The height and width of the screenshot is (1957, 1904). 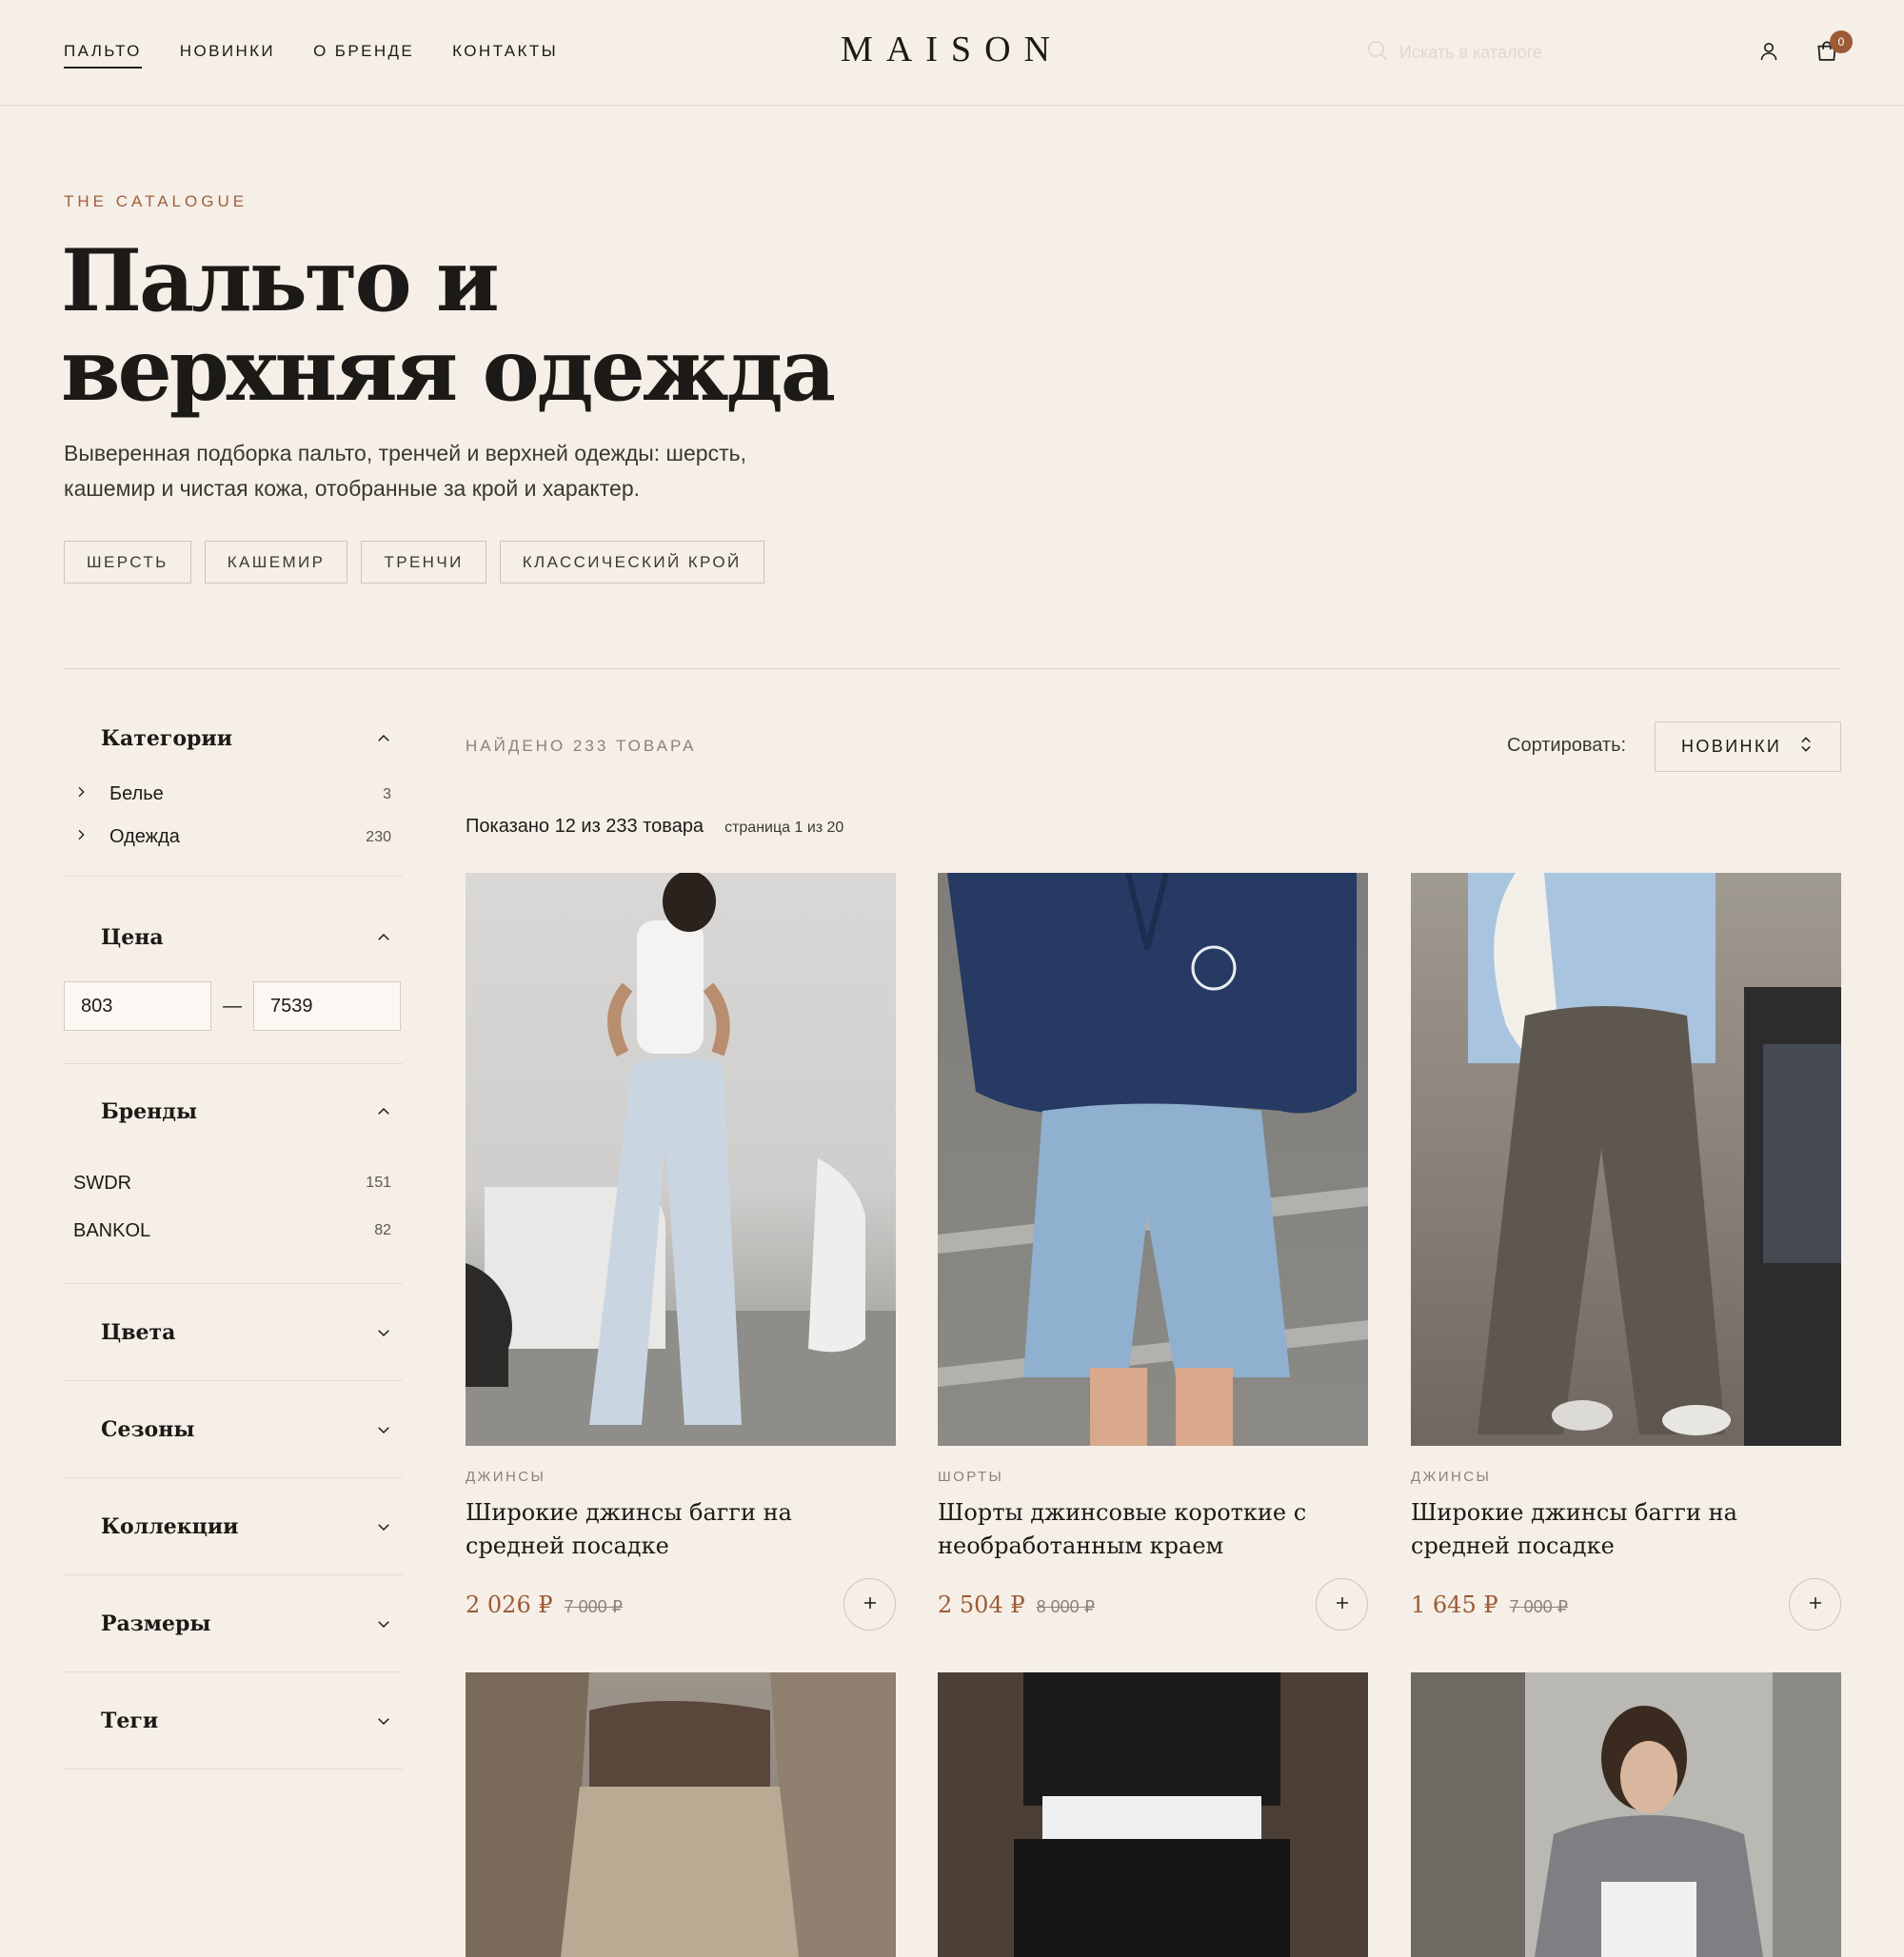 I want to click on filter-tags: Теги, so click(x=233, y=1721).